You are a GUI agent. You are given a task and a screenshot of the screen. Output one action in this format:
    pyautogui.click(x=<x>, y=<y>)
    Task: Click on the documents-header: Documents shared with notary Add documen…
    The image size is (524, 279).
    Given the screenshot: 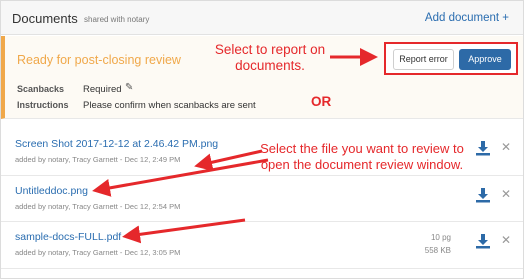 What is the action you would take?
    pyautogui.click(x=262, y=18)
    